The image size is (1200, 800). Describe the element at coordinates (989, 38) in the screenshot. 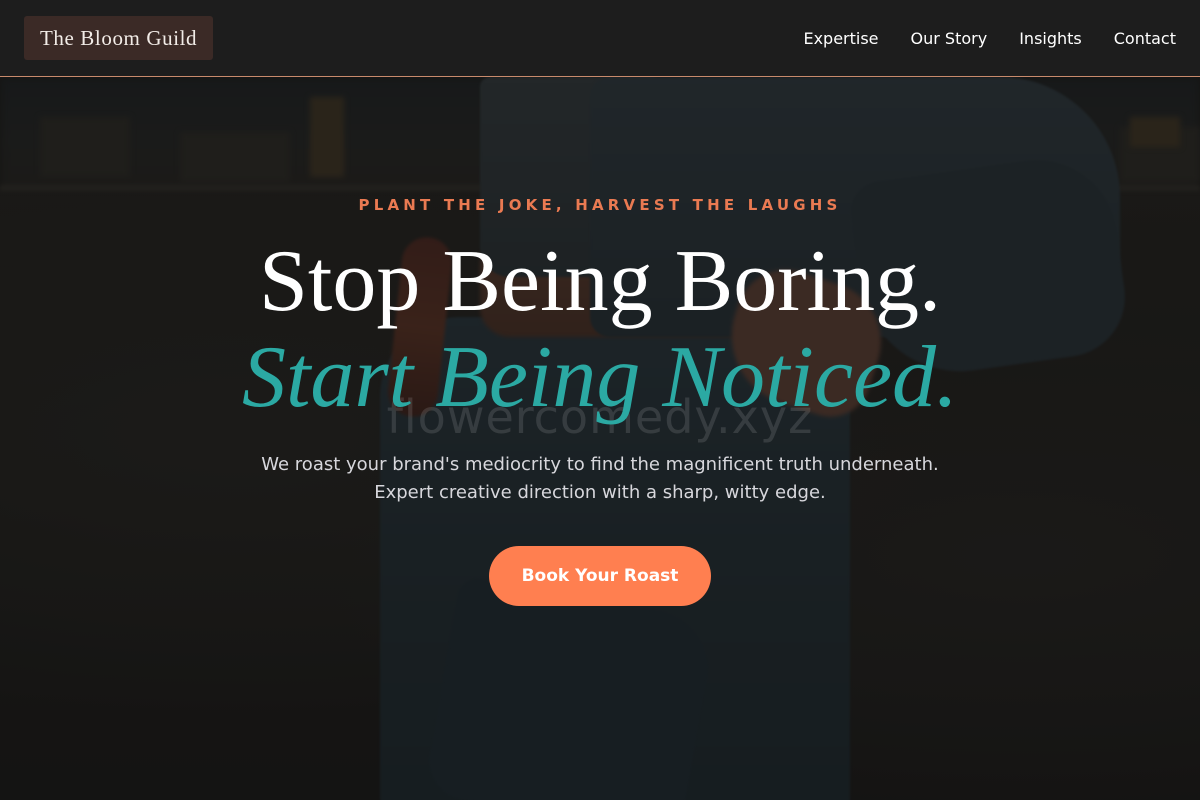

I see `main-nav: Expertise Our Story Insights Contact` at that location.